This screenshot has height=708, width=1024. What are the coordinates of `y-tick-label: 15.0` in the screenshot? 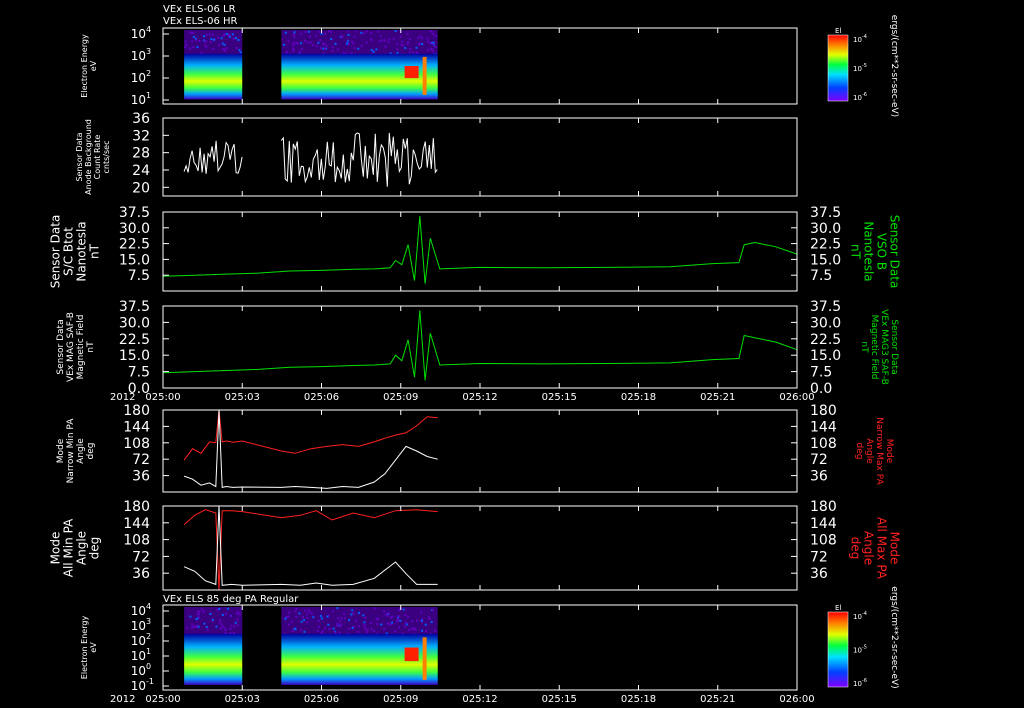 It's located at (134, 260).